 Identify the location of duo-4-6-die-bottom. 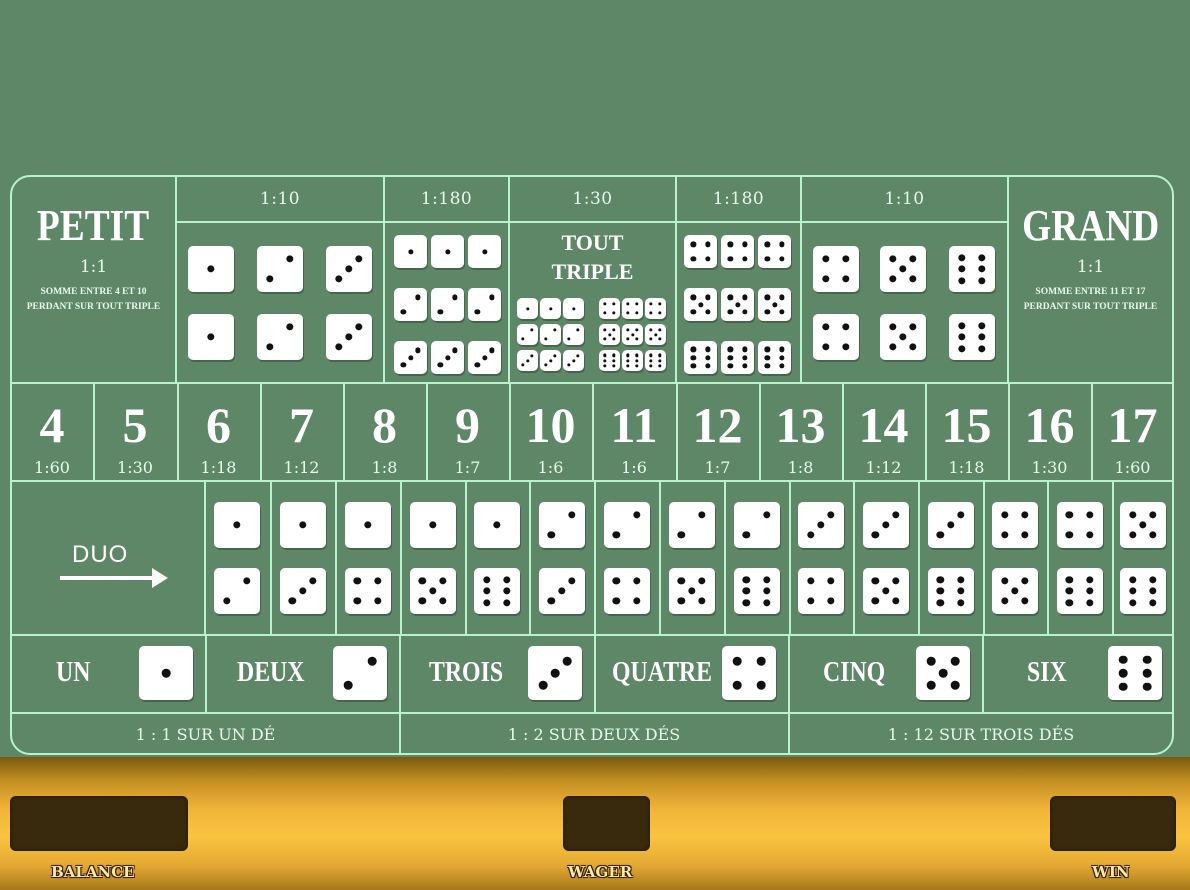
(1079, 591).